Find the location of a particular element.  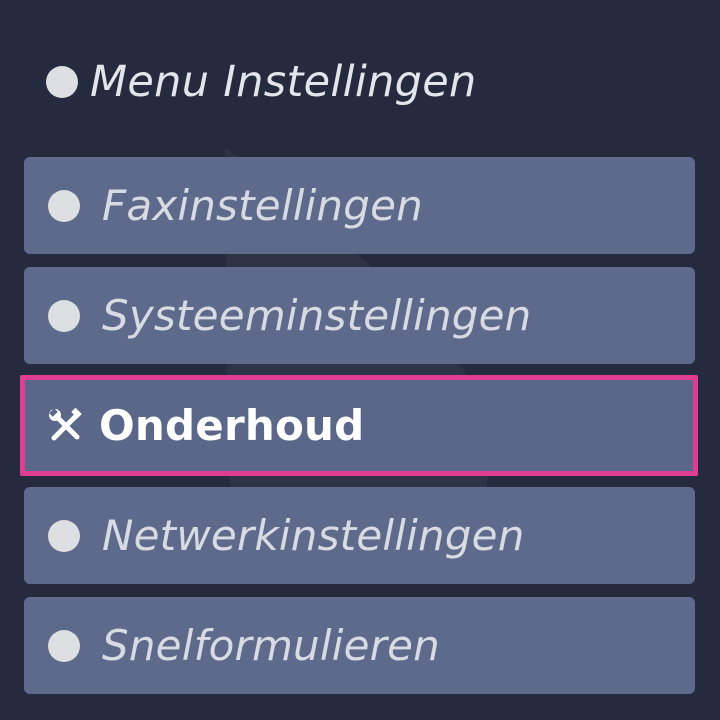

menu-item-systeeminstellingen: Systeeminstellingen is located at coordinates (359, 315).